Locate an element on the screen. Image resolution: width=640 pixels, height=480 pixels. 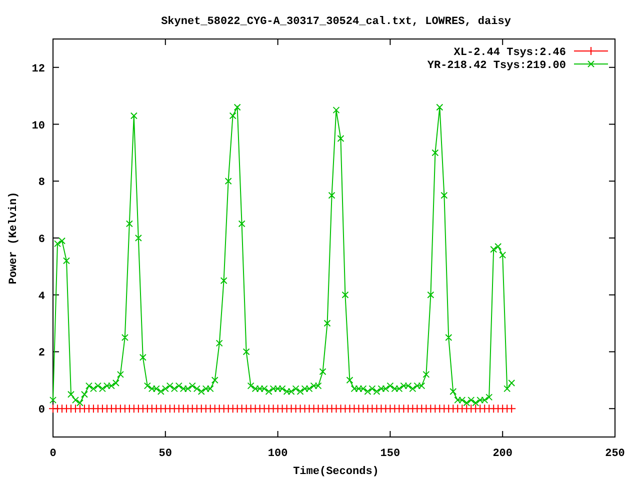
x-tick-label: 250 is located at coordinates (615, 454).